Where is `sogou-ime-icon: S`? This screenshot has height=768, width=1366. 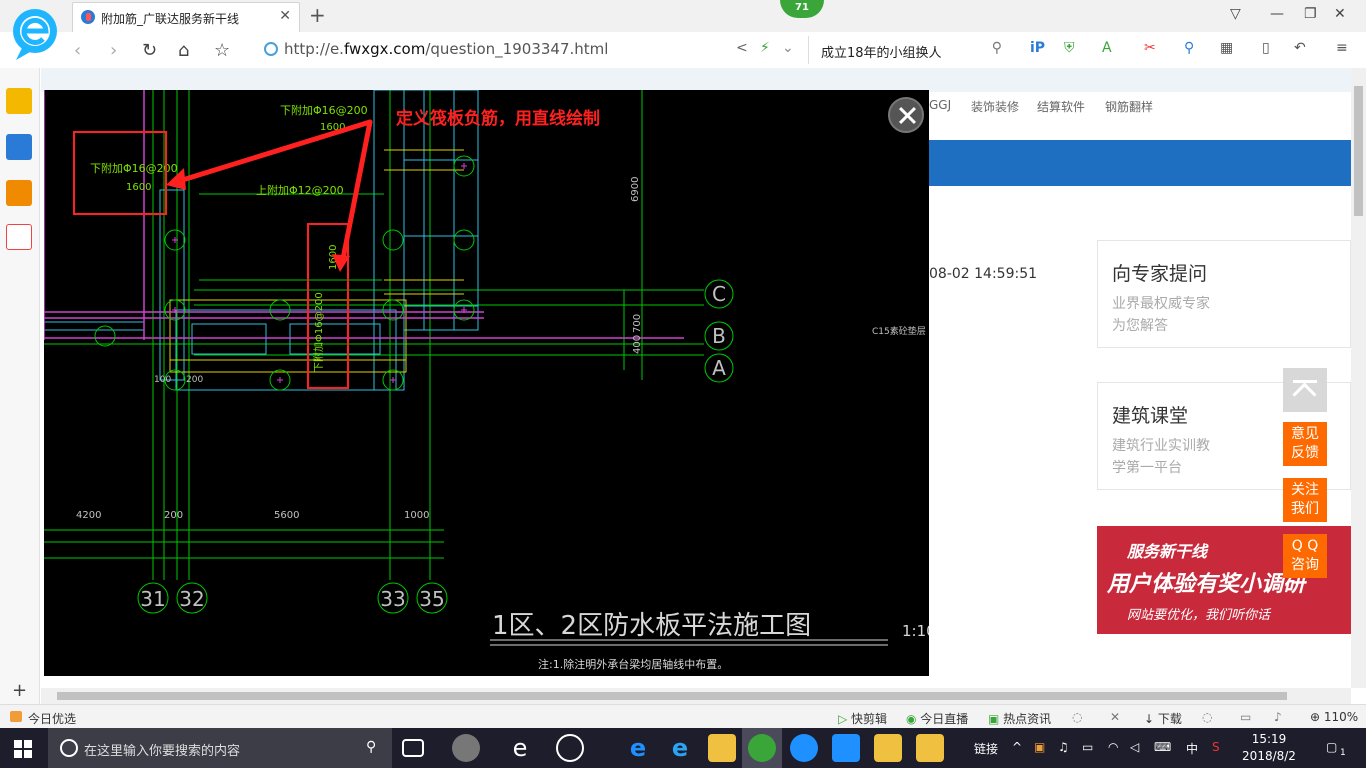
sogou-ime-icon: S is located at coordinates (1216, 747).